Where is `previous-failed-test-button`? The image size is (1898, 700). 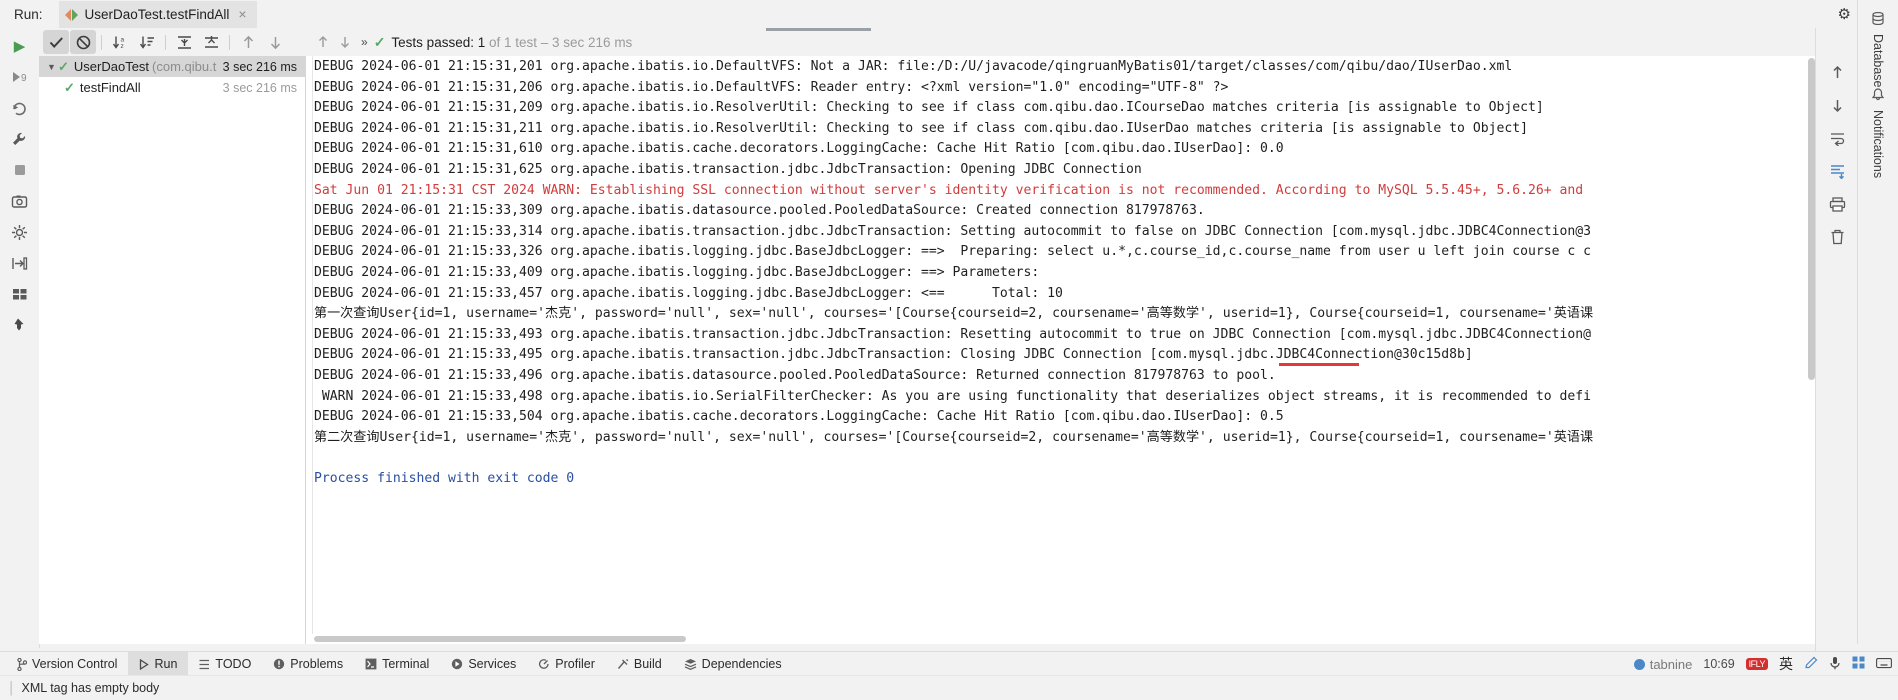 previous-failed-test-button is located at coordinates (248, 42).